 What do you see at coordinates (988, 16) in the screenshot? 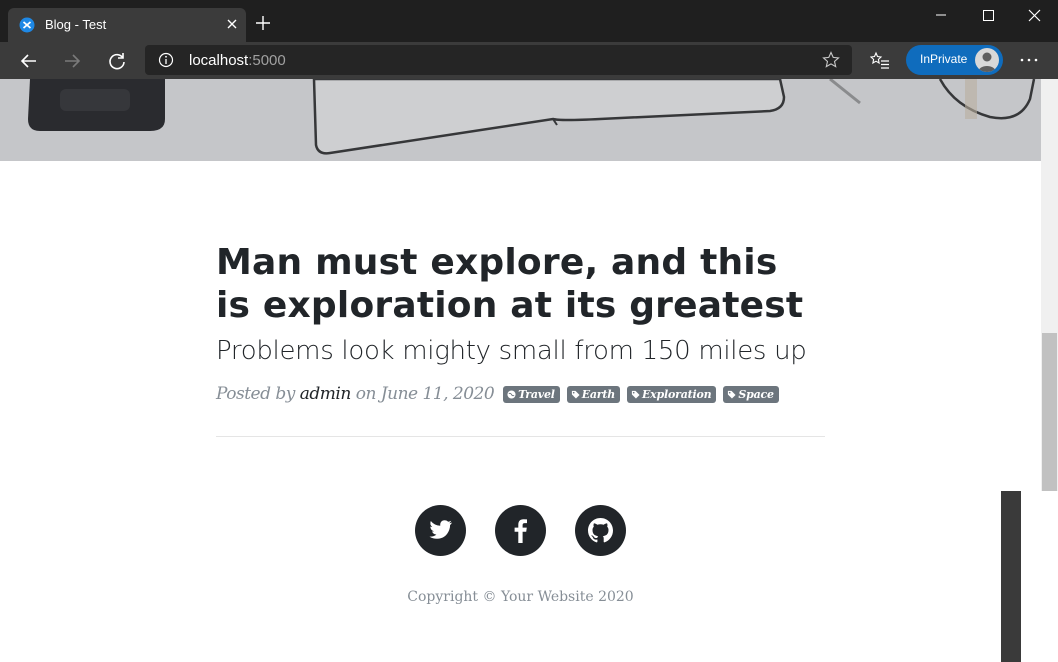
I see `maximize-icon` at bounding box center [988, 16].